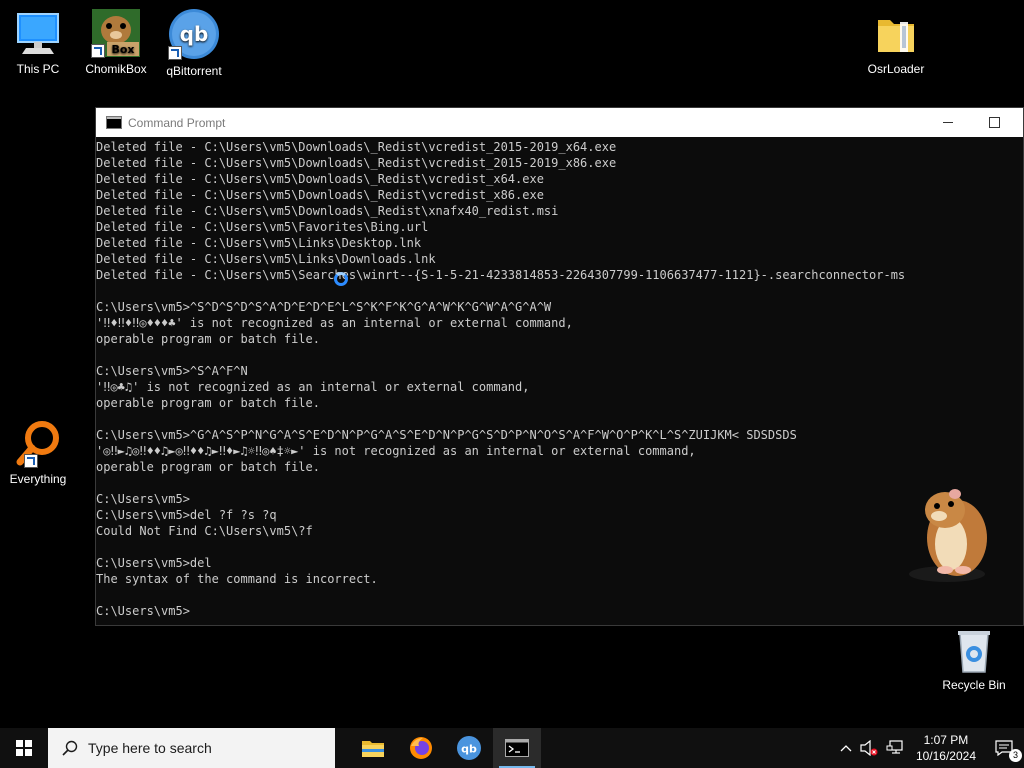 Image resolution: width=1024 pixels, height=768 pixels. What do you see at coordinates (154, 563) in the screenshot?
I see `console-line: C:\Users\vm5>del` at bounding box center [154, 563].